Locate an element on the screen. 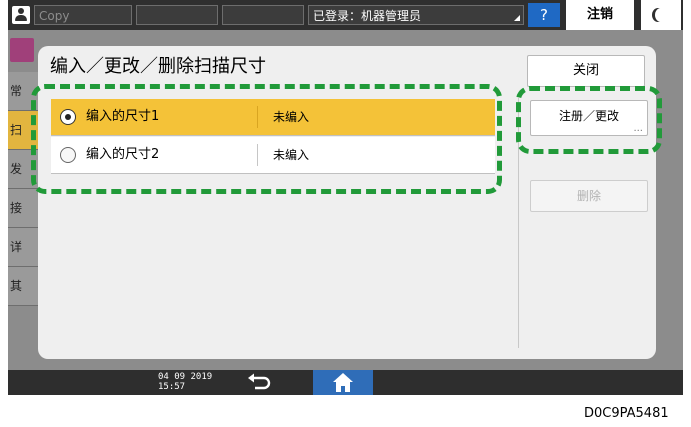 This screenshot has height=427, width=691. figure-caption: D0C9PA5481 is located at coordinates (626, 413).